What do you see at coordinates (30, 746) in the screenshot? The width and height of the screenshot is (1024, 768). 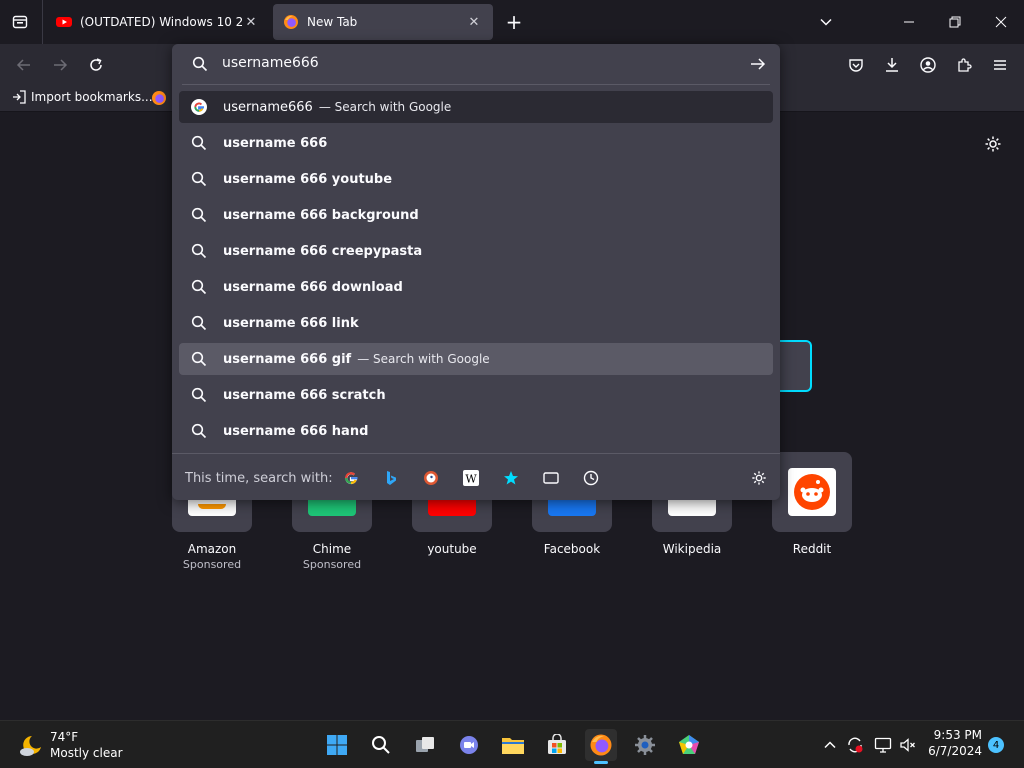 I see `moon-cloud-icon` at bounding box center [30, 746].